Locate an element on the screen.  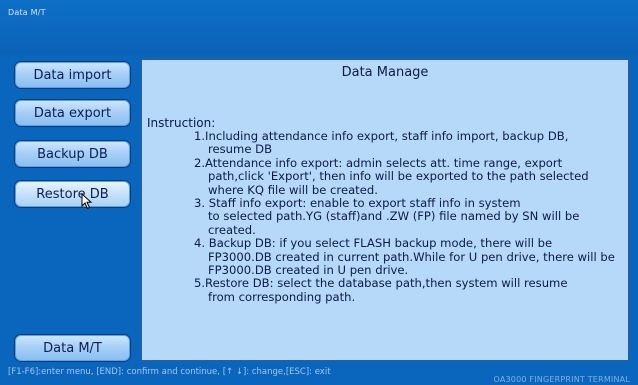
backup-db-button: Backup DB is located at coordinates (72, 154).